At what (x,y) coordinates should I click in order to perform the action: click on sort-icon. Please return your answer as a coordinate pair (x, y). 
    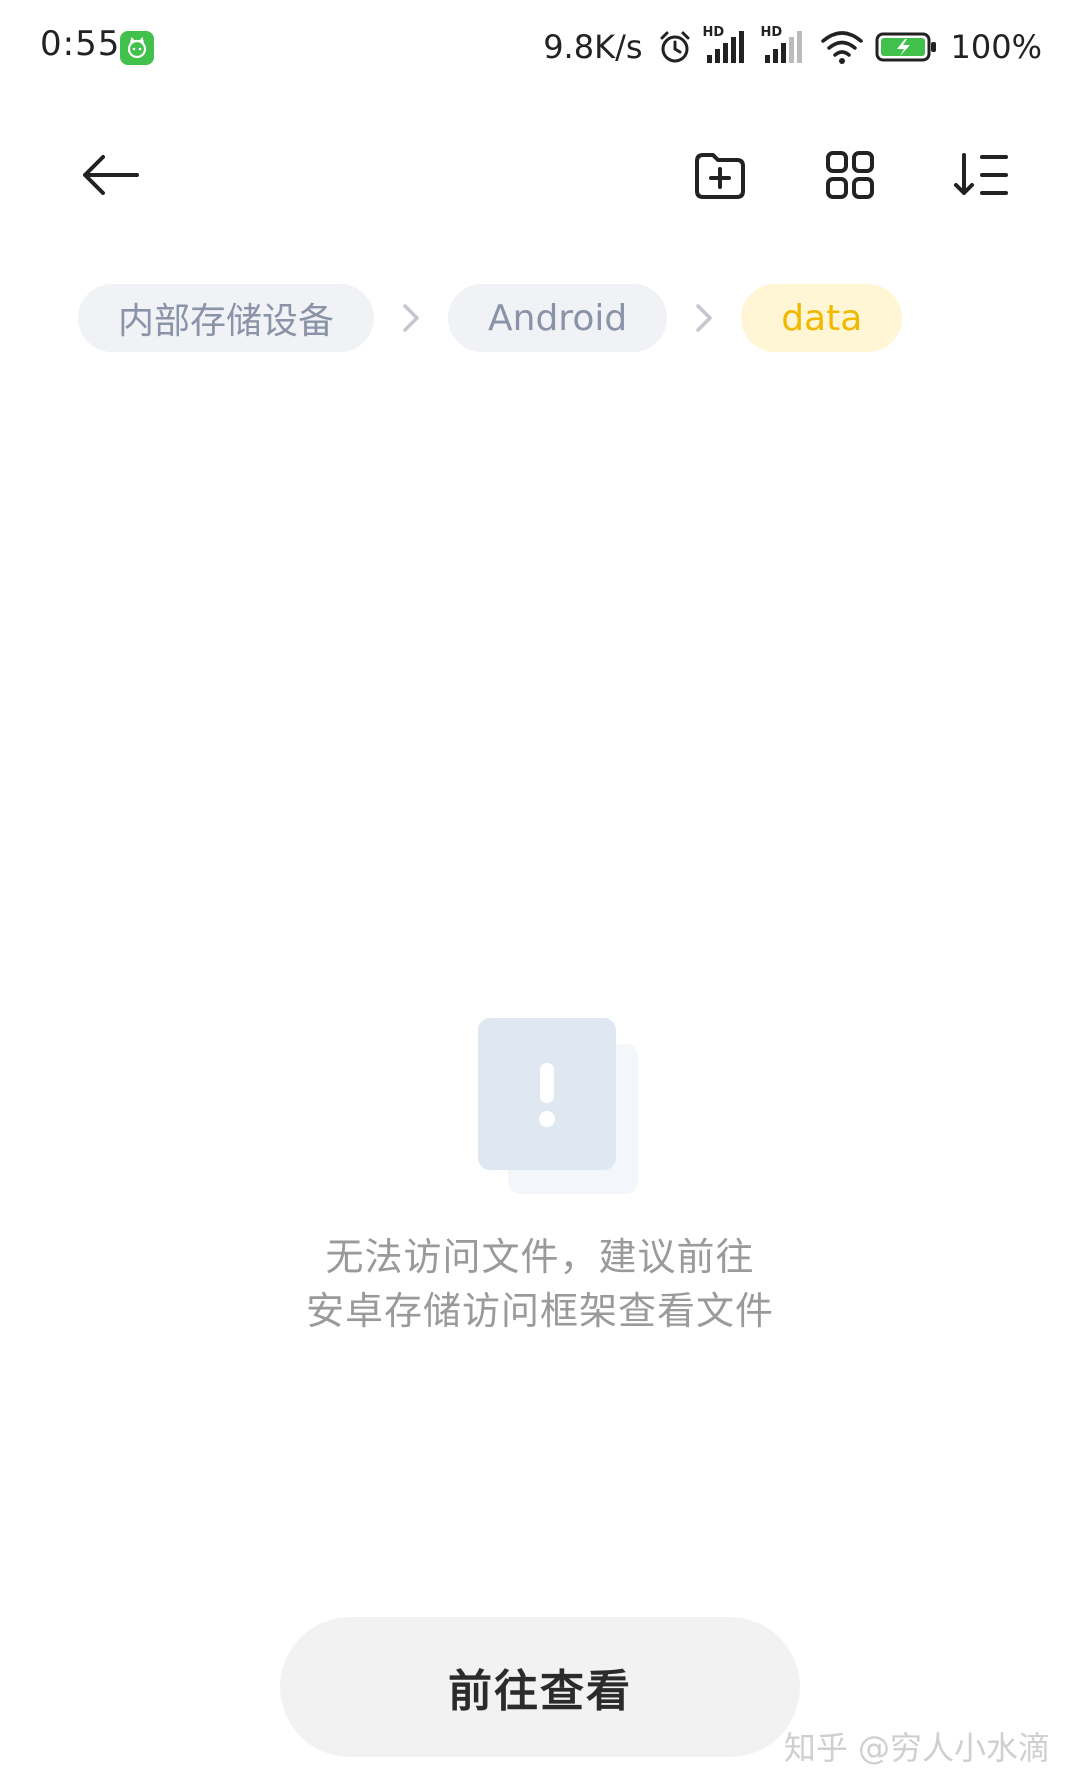
    Looking at the image, I should click on (981, 174).